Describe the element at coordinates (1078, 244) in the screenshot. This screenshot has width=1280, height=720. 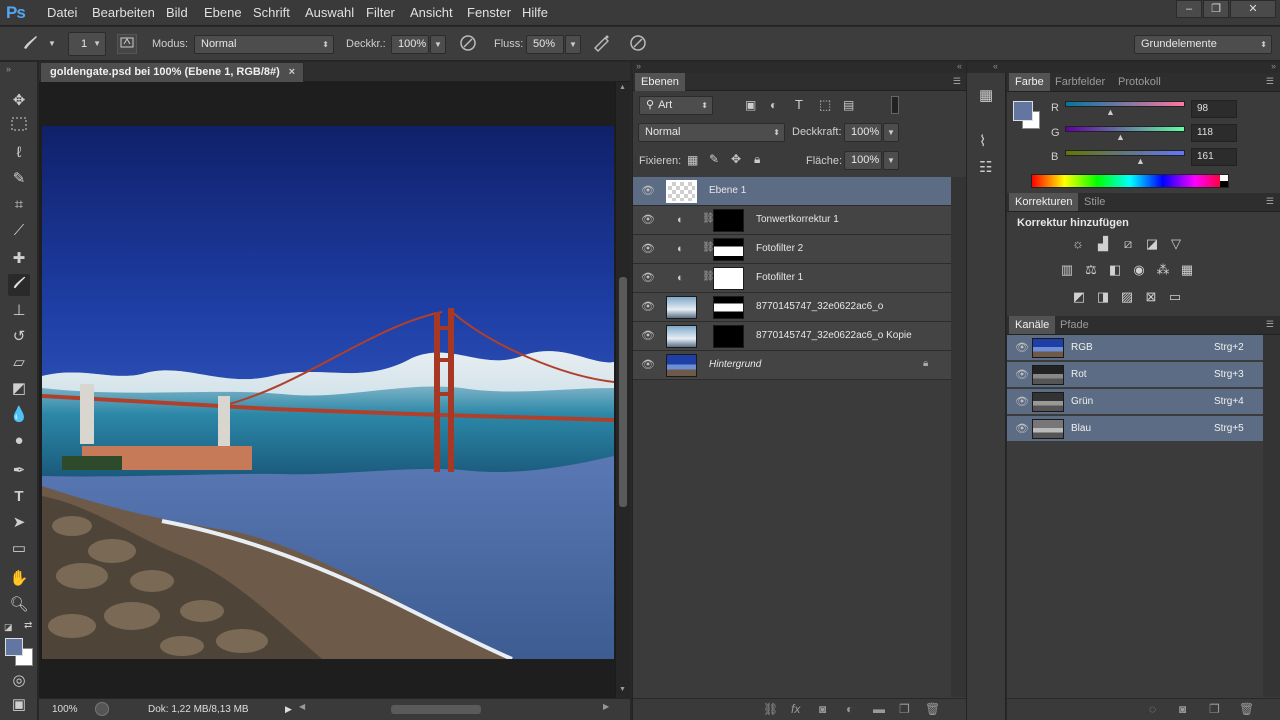
I see `brightness-contrast-icon: ☼` at that location.